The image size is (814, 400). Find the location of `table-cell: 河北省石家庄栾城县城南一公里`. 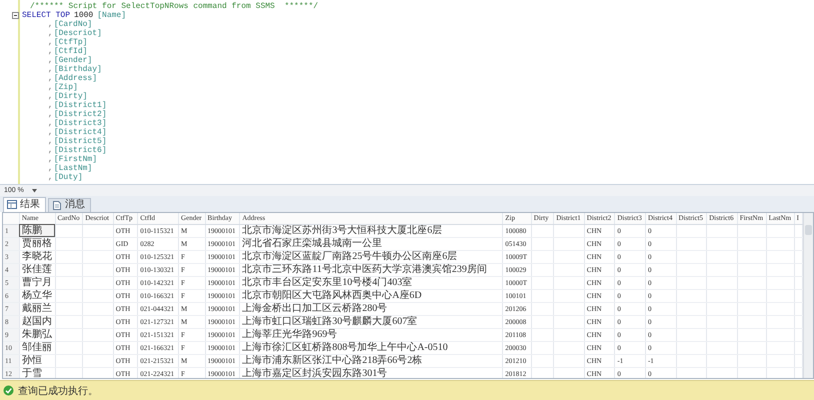

table-cell: 河北省石家庄栾城县城南一公里 is located at coordinates (371, 243).